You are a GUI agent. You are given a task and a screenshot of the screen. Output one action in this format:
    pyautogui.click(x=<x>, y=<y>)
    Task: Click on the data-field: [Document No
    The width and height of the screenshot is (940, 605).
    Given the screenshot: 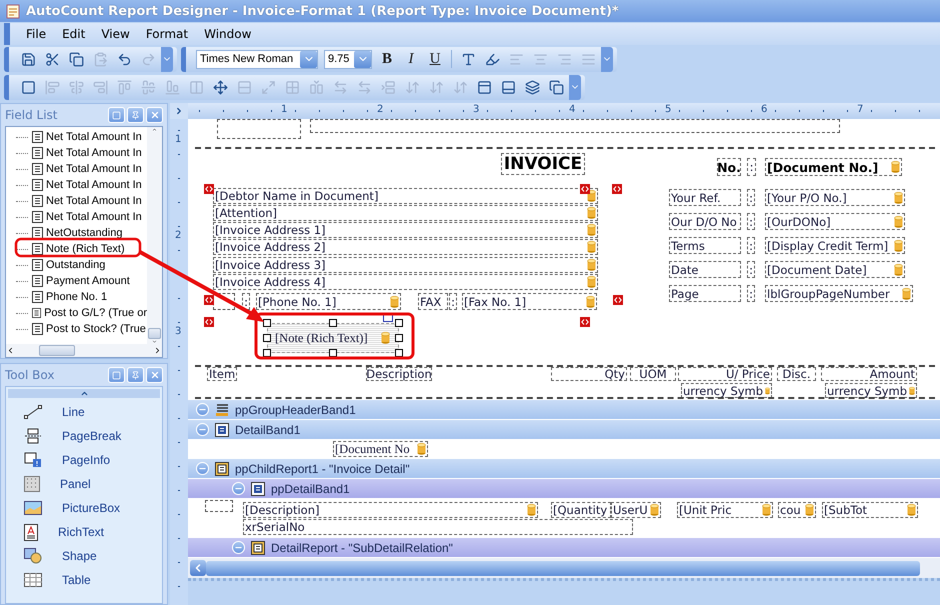 What is the action you would take?
    pyautogui.click(x=380, y=449)
    